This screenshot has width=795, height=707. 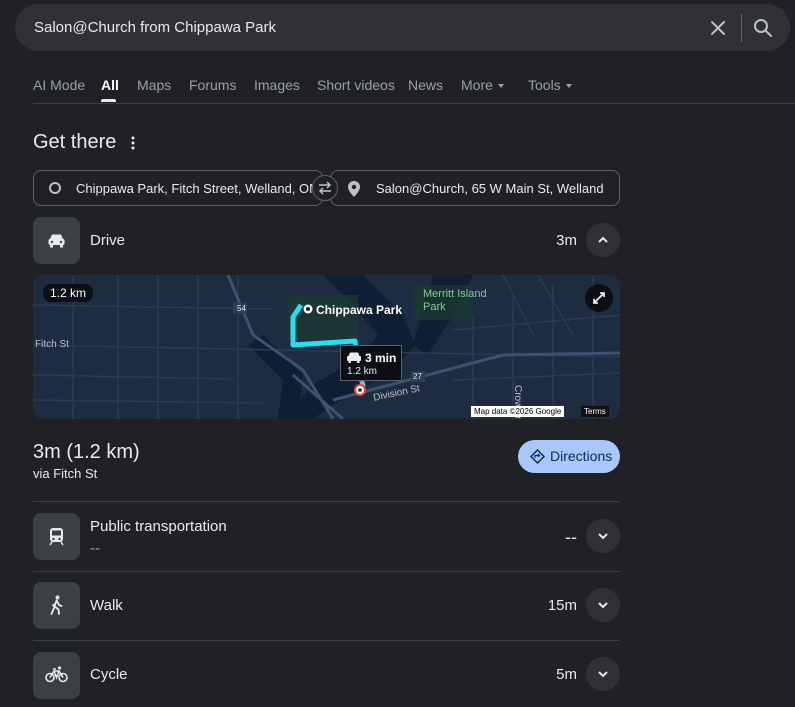 I want to click on clear-icon, so click(x=718, y=28).